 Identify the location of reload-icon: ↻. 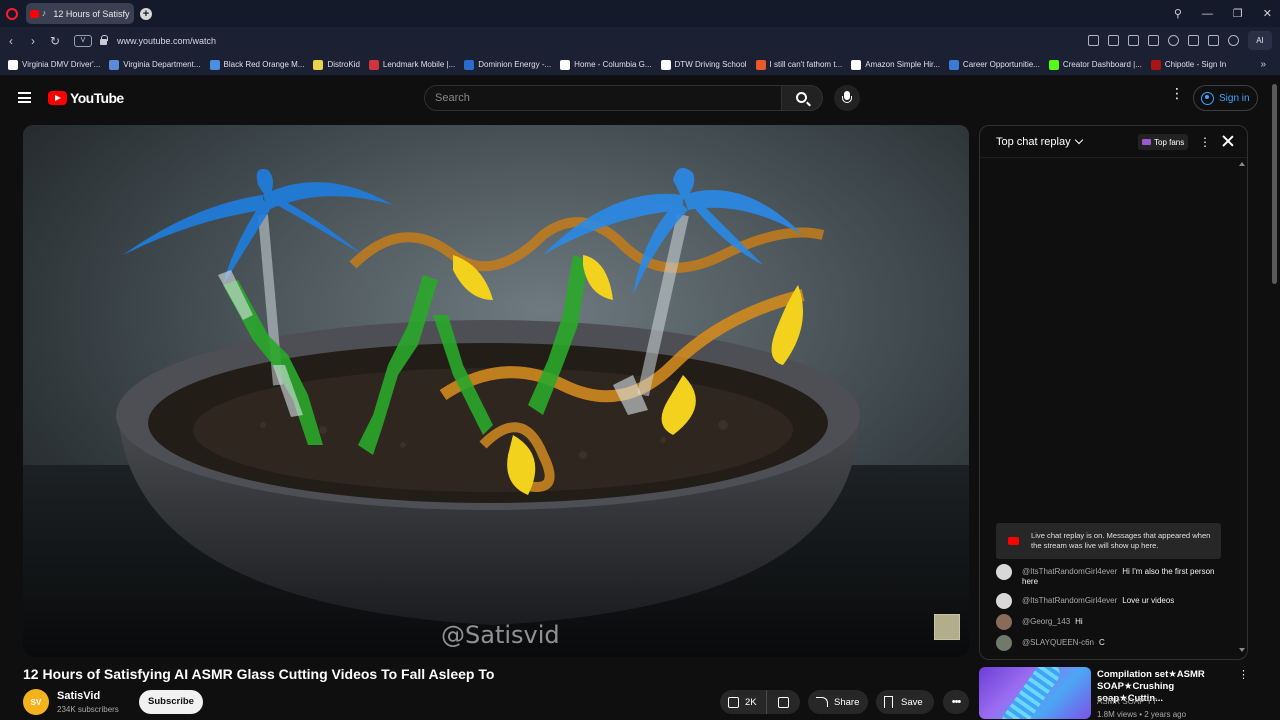
(55, 41).